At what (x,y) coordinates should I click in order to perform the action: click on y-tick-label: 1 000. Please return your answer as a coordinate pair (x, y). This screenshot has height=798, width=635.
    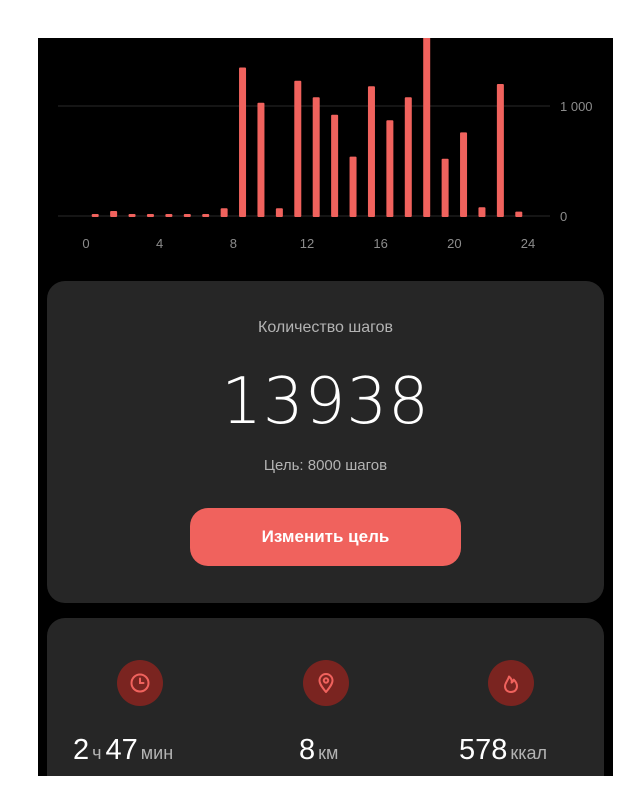
    Looking at the image, I should click on (576, 106).